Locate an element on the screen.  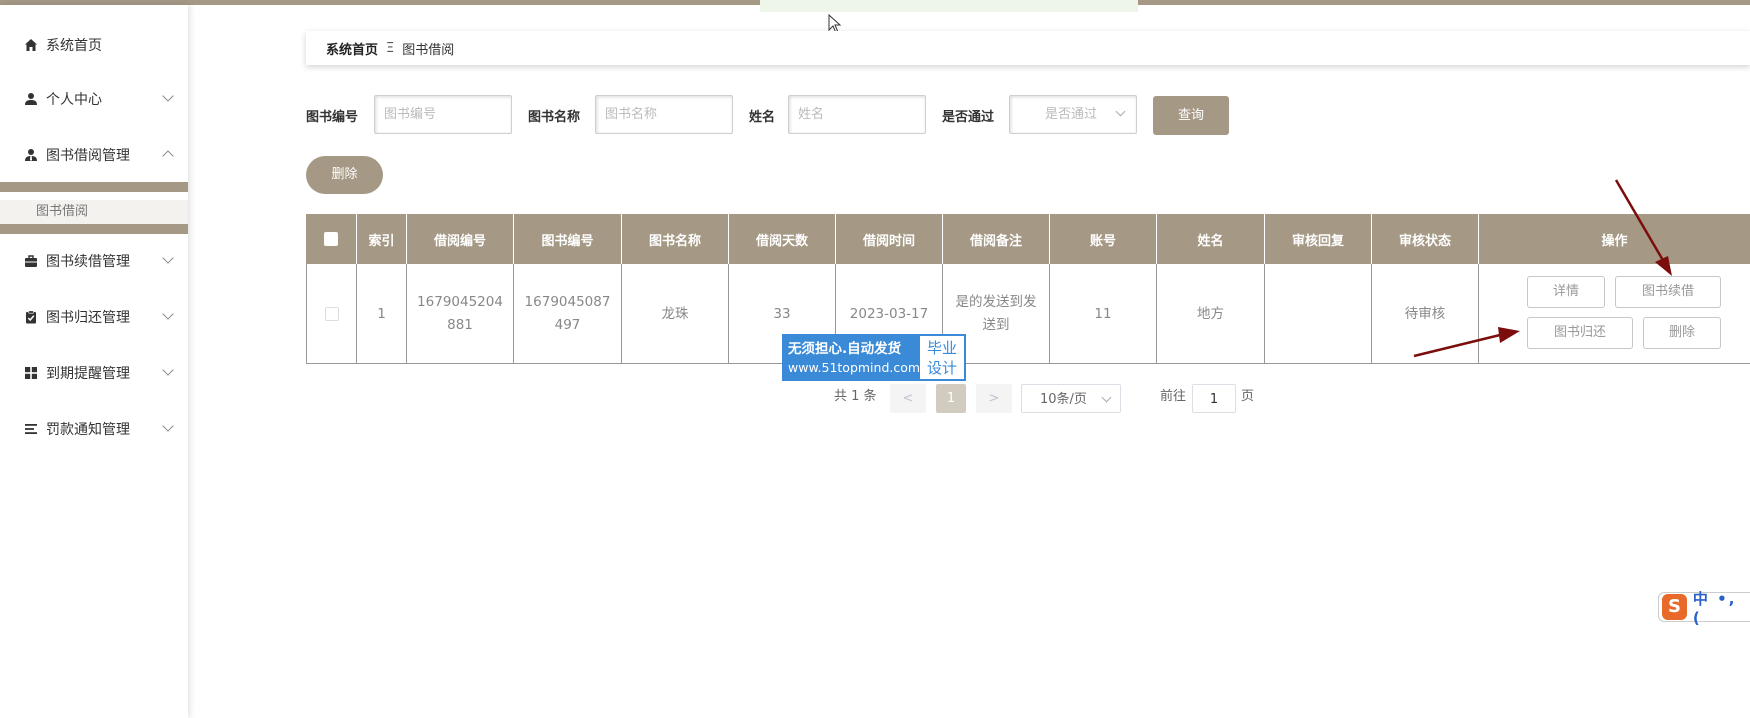
row-checkbox is located at coordinates (331, 314).